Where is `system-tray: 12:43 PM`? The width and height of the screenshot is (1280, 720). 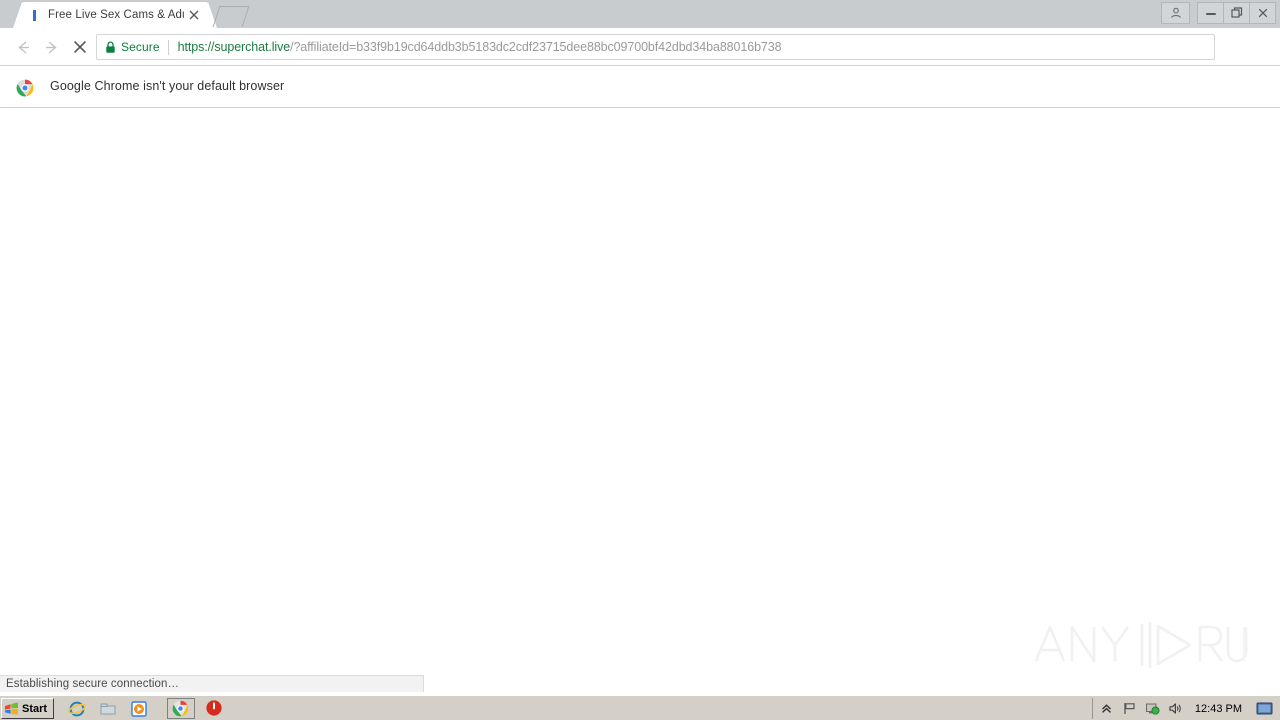
system-tray: 12:43 PM is located at coordinates (1185, 708).